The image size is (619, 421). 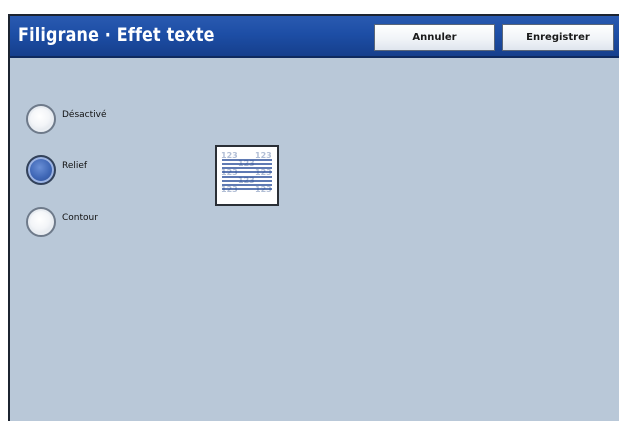 I want to click on relief-preview-image: 123 123 123 123 123 123 123 123, so click(x=247, y=175).